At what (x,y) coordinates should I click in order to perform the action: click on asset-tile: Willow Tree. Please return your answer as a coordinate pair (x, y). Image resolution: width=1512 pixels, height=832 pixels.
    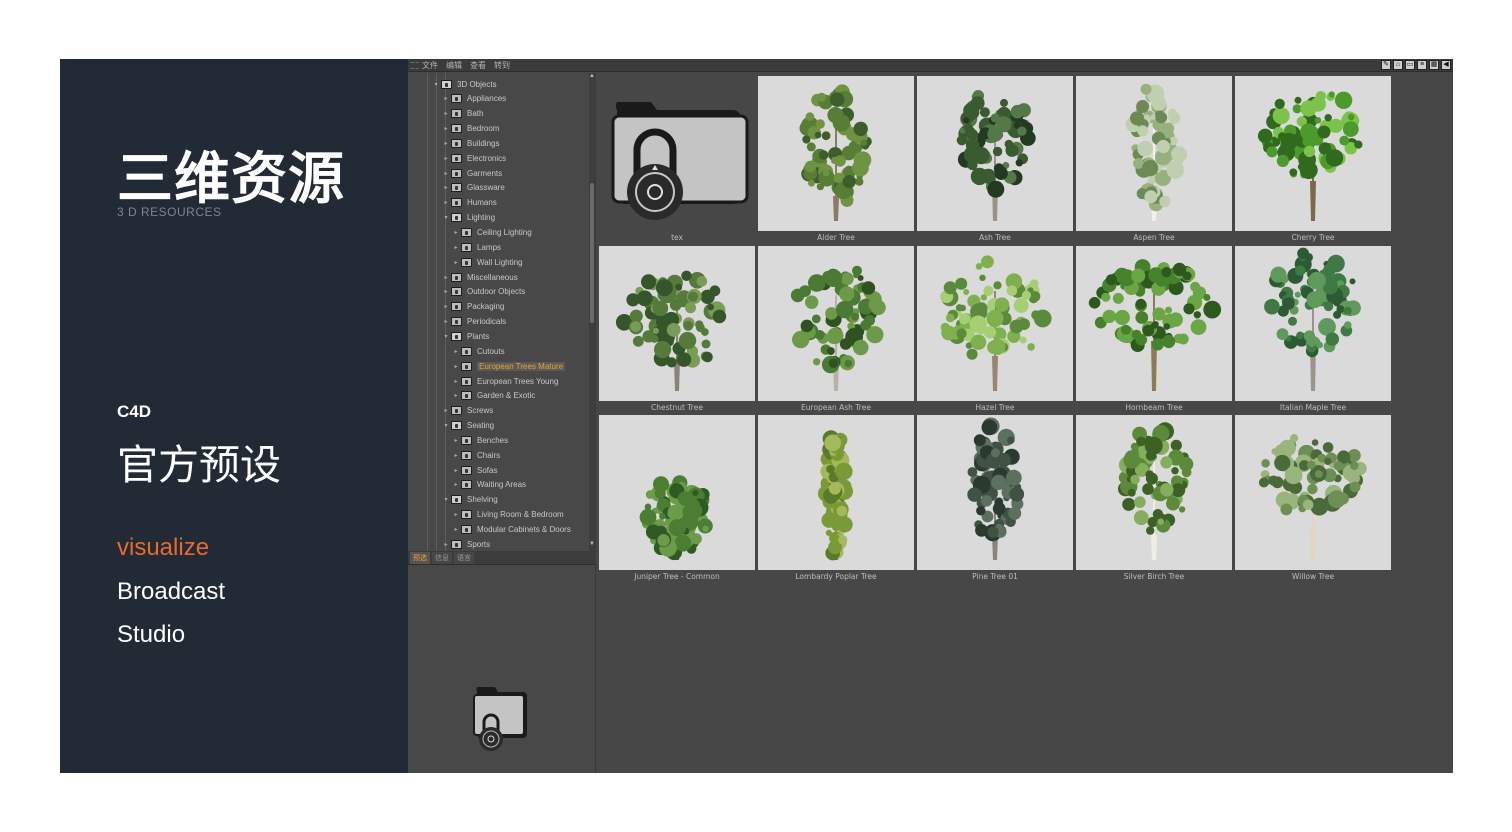
    Looking at the image, I should click on (1313, 499).